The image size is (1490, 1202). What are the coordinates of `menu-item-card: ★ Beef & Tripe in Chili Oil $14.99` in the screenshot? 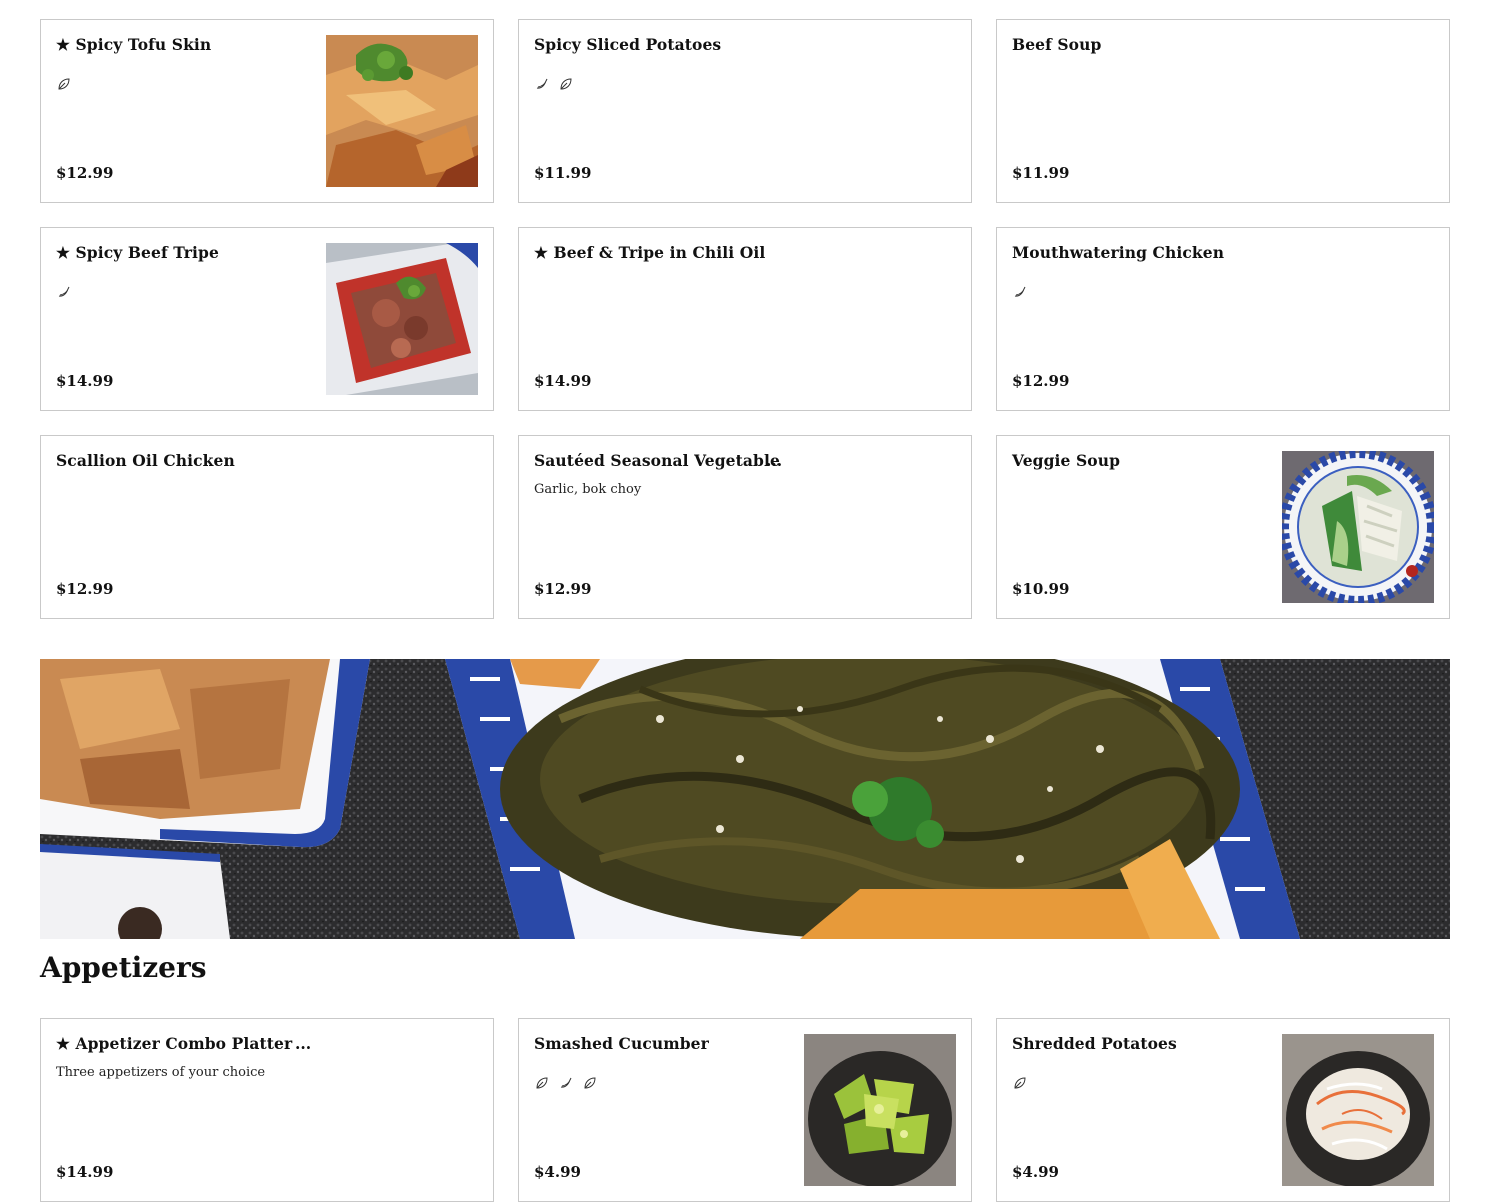 It's located at (745, 319).